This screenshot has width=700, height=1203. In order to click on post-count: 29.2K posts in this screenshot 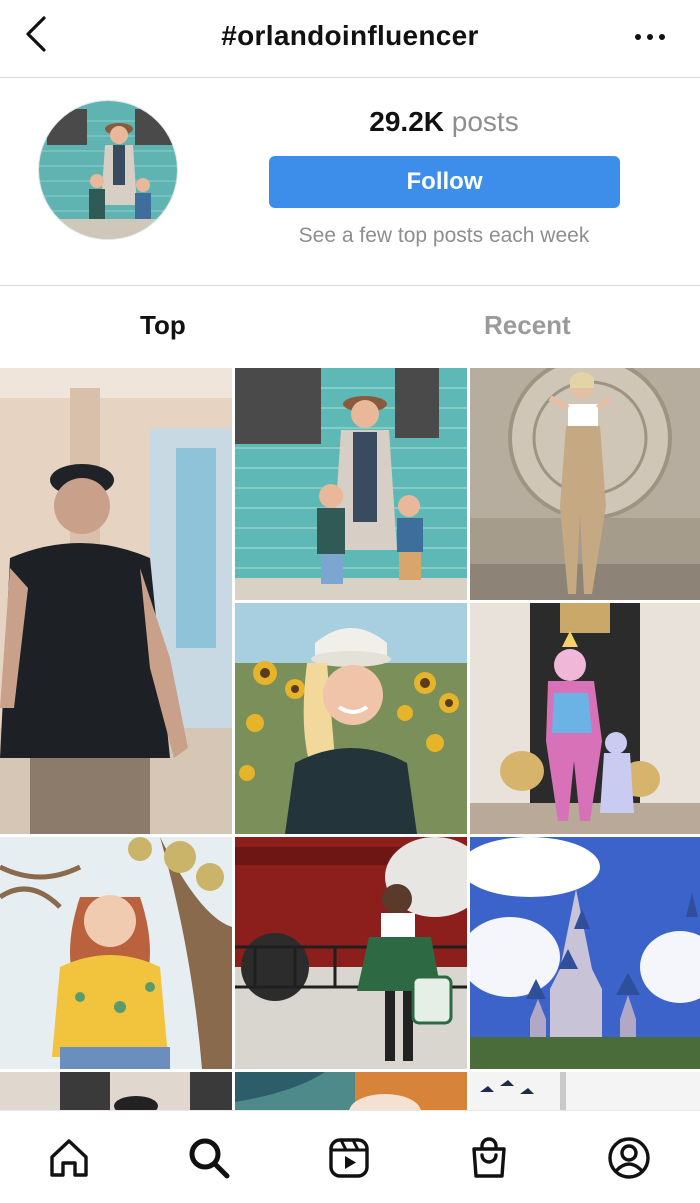, I will do `click(444, 122)`.